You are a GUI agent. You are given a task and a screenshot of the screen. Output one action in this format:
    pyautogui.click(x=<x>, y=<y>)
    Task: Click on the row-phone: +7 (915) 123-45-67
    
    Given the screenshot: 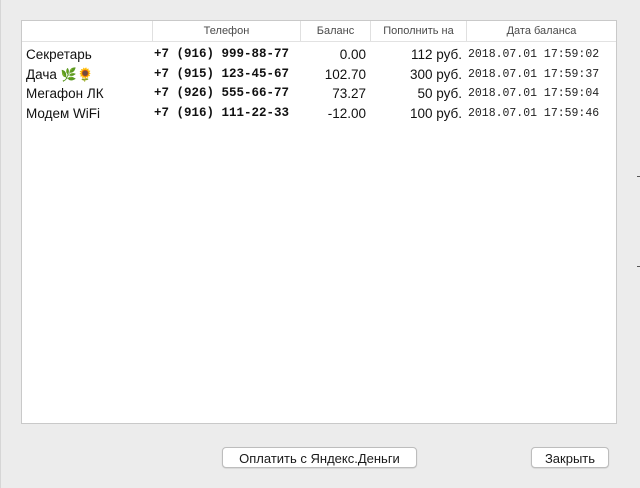 What is the action you would take?
    pyautogui.click(x=222, y=73)
    